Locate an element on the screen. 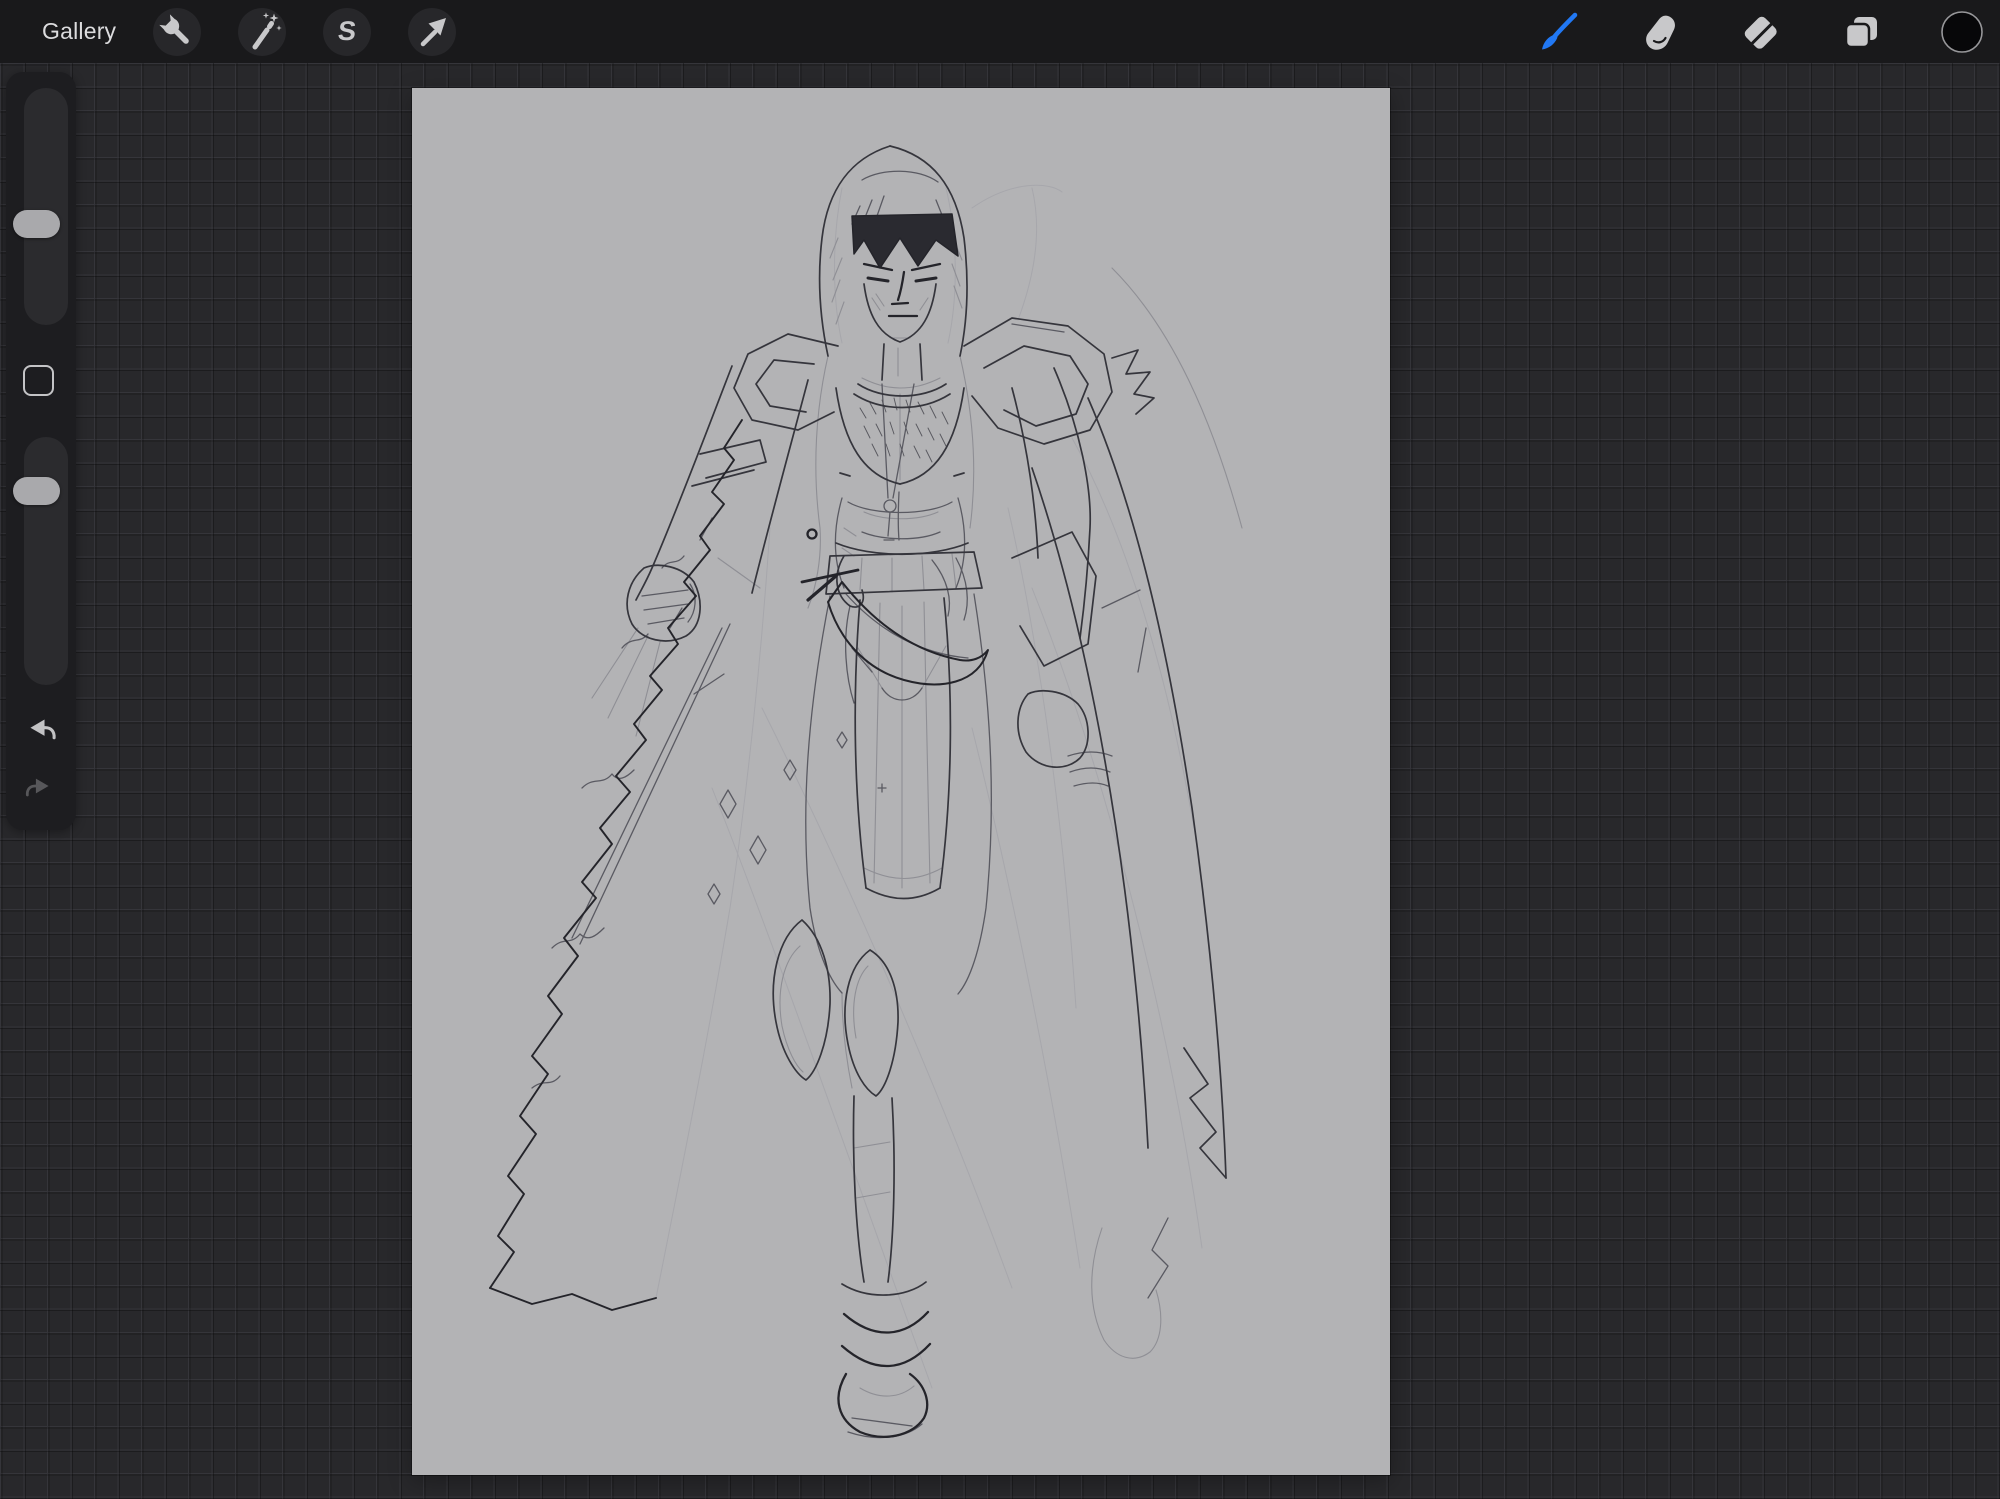  transform-arrow-icon is located at coordinates (434, 31).